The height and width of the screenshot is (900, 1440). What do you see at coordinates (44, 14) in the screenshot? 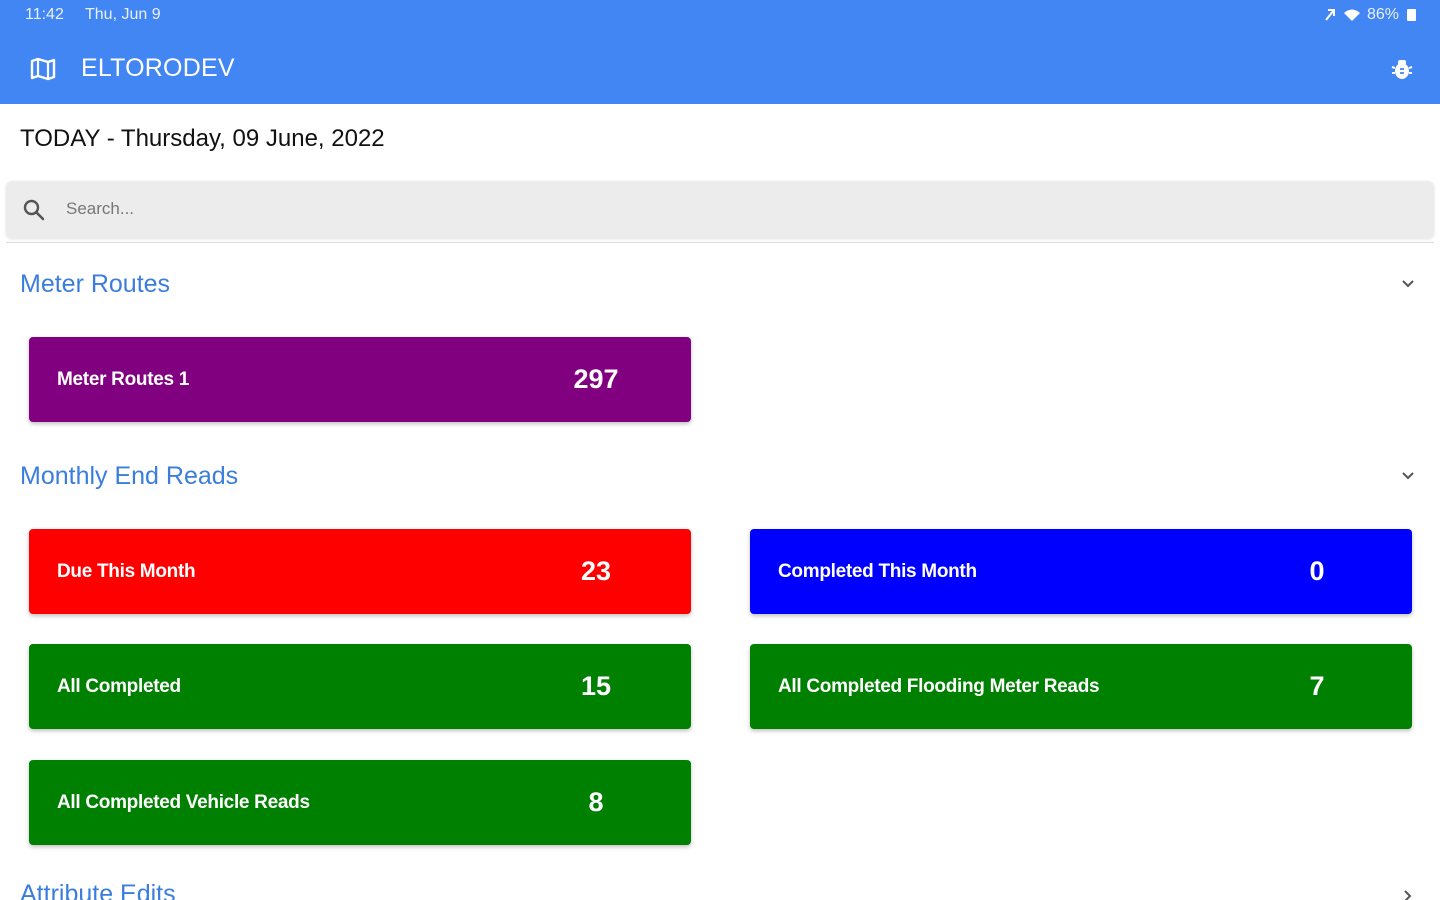
I see `status-time: 11:42` at bounding box center [44, 14].